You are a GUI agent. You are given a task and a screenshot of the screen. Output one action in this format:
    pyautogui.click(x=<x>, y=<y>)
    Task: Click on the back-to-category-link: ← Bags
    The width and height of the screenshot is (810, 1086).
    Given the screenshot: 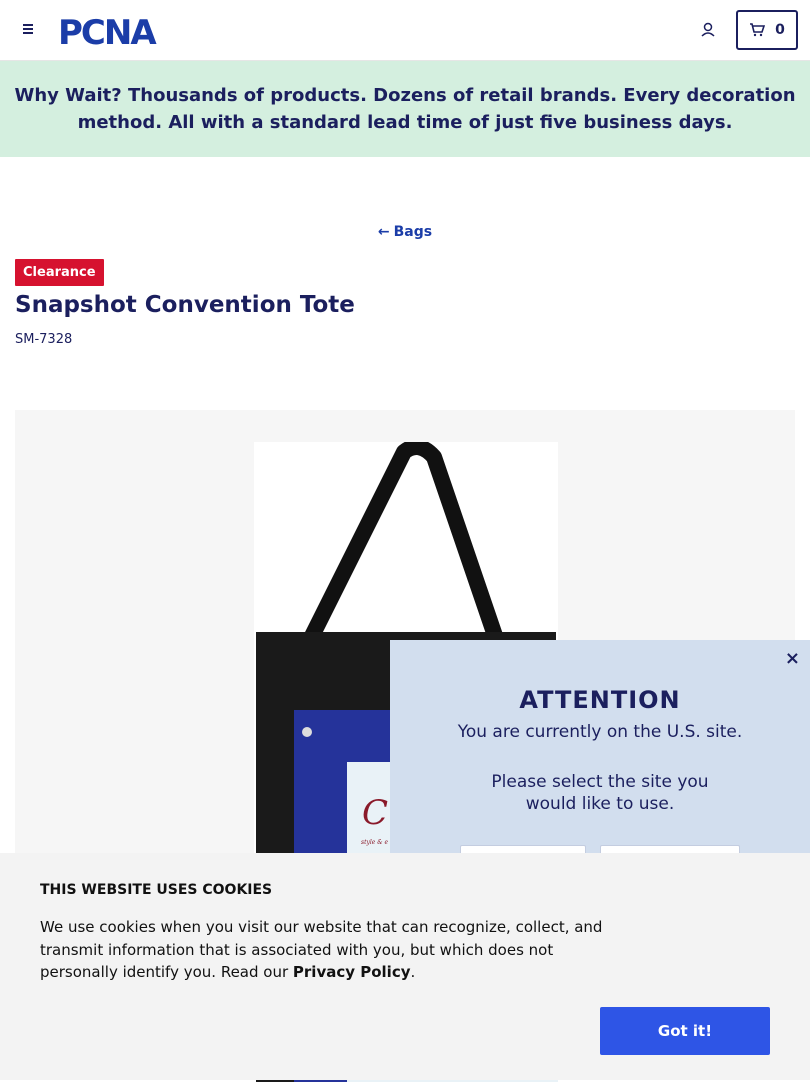 What is the action you would take?
    pyautogui.click(x=405, y=232)
    